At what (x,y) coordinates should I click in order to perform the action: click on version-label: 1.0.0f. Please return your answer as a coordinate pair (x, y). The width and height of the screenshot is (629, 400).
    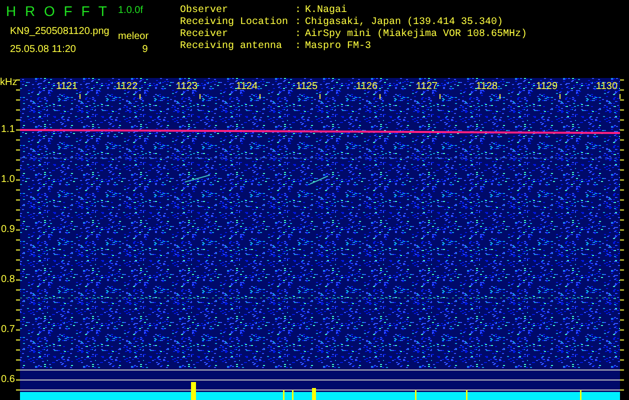
    Looking at the image, I should click on (131, 11).